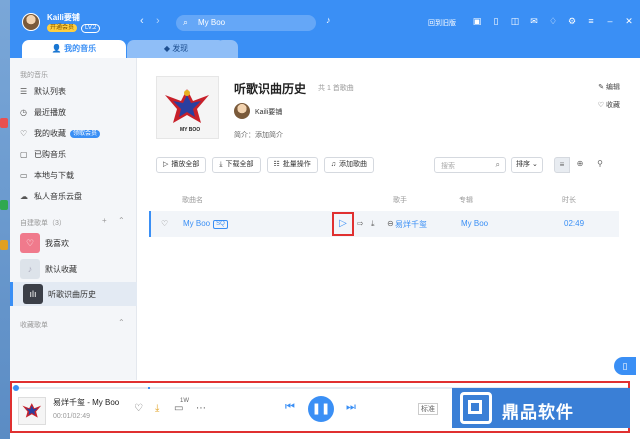 The width and height of the screenshot is (640, 439). What do you see at coordinates (572, 21) in the screenshot?
I see `settings-icon: ⚙` at bounding box center [572, 21].